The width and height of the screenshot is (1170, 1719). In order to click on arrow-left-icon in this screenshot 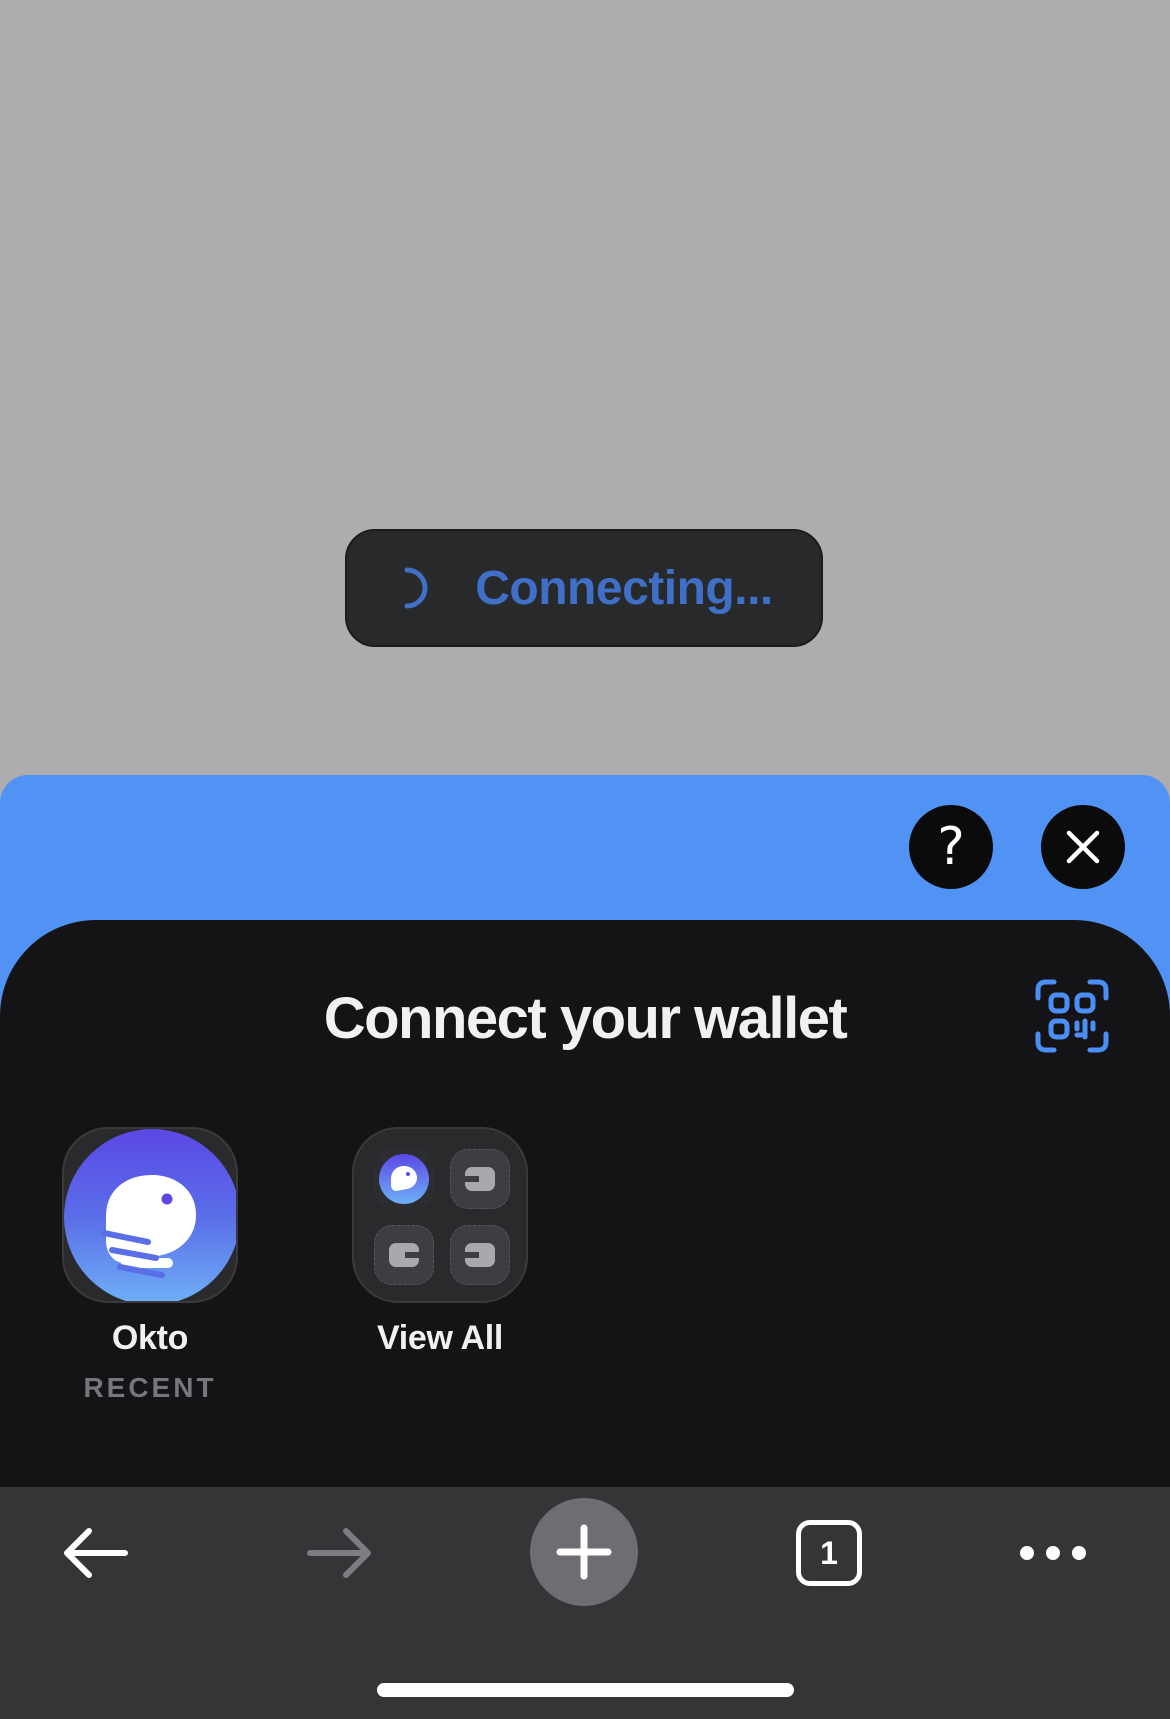, I will do `click(96, 1553)`.